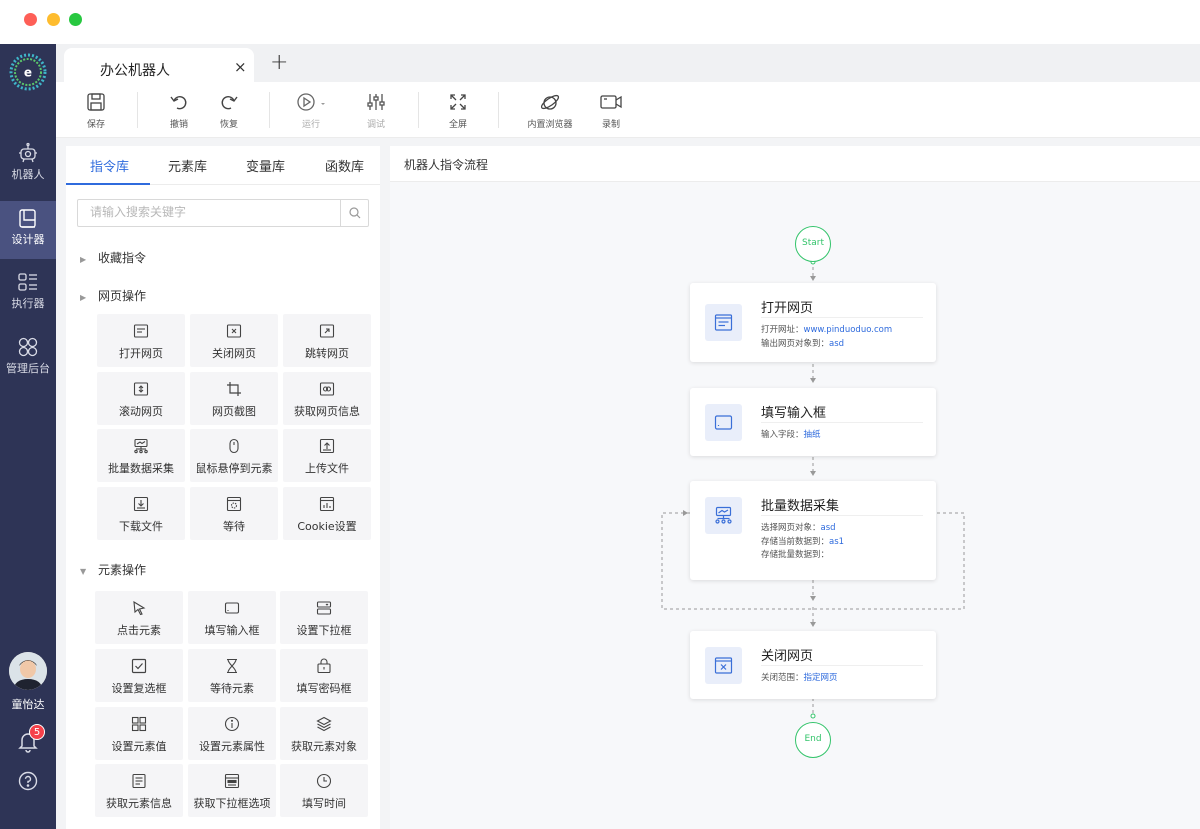 The height and width of the screenshot is (829, 1200). Describe the element at coordinates (795, 164) in the screenshot. I see `flow-header: 机器人指令流程` at that location.